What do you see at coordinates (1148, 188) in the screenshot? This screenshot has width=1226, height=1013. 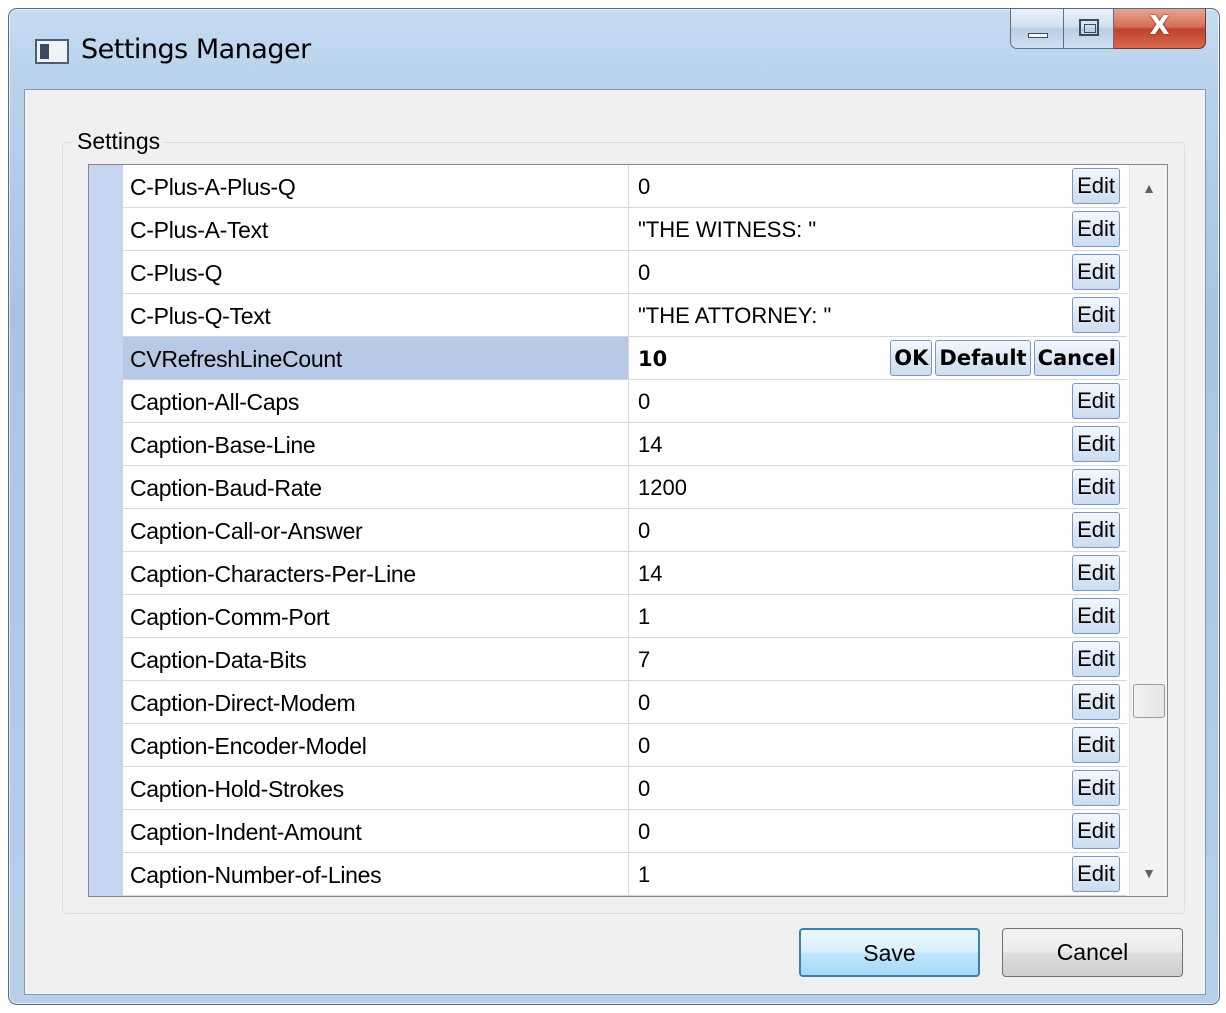 I see `scroll-up-arrow-icon: ▲` at bounding box center [1148, 188].